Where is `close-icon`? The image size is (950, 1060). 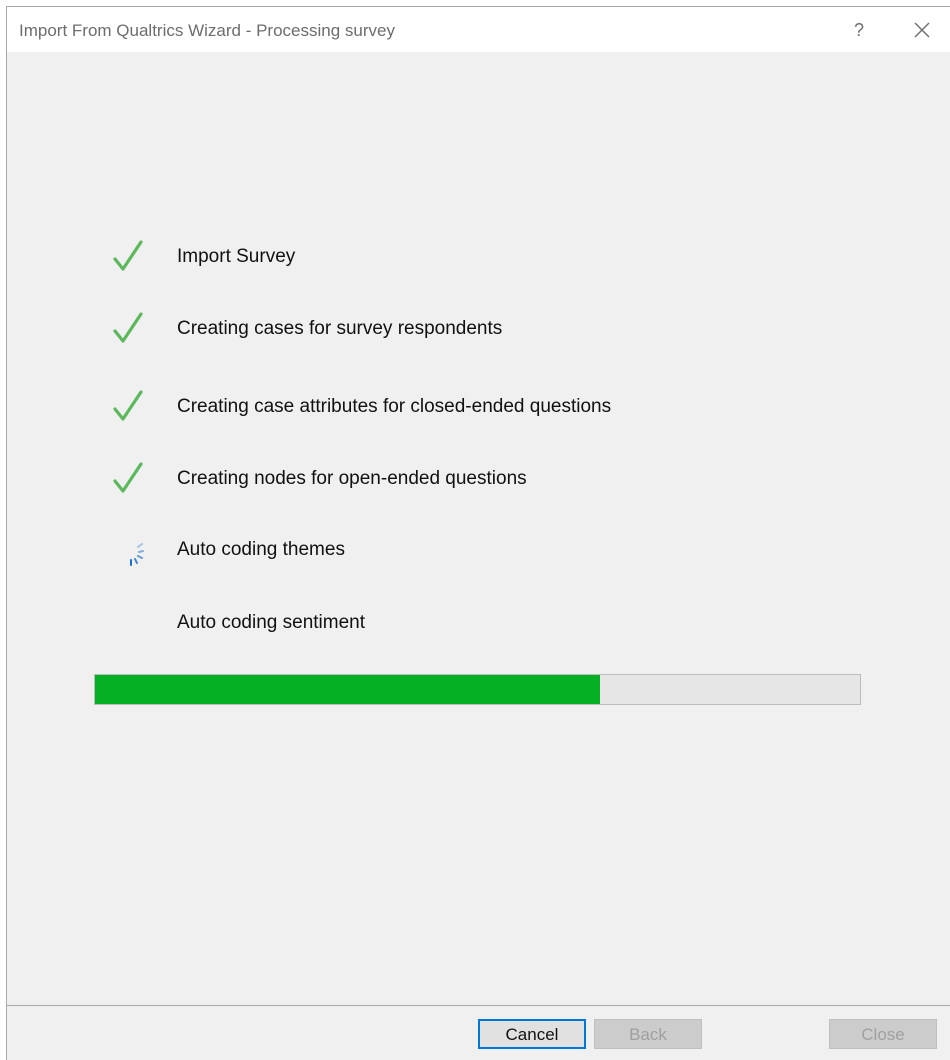 close-icon is located at coordinates (922, 30).